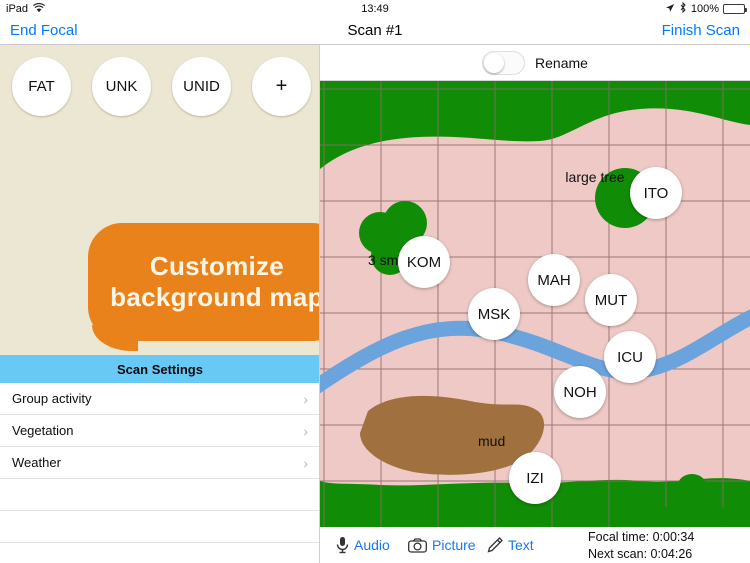 Image resolution: width=750 pixels, height=563 pixels. I want to click on scan-settings-header: Scan Settings, so click(159, 369).